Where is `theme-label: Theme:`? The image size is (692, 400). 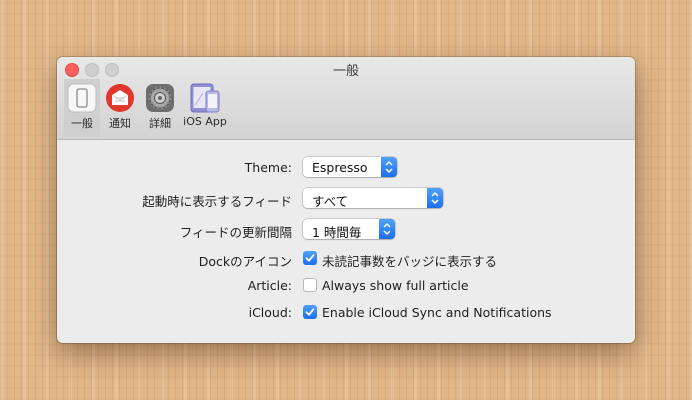 theme-label: Theme: is located at coordinates (268, 167).